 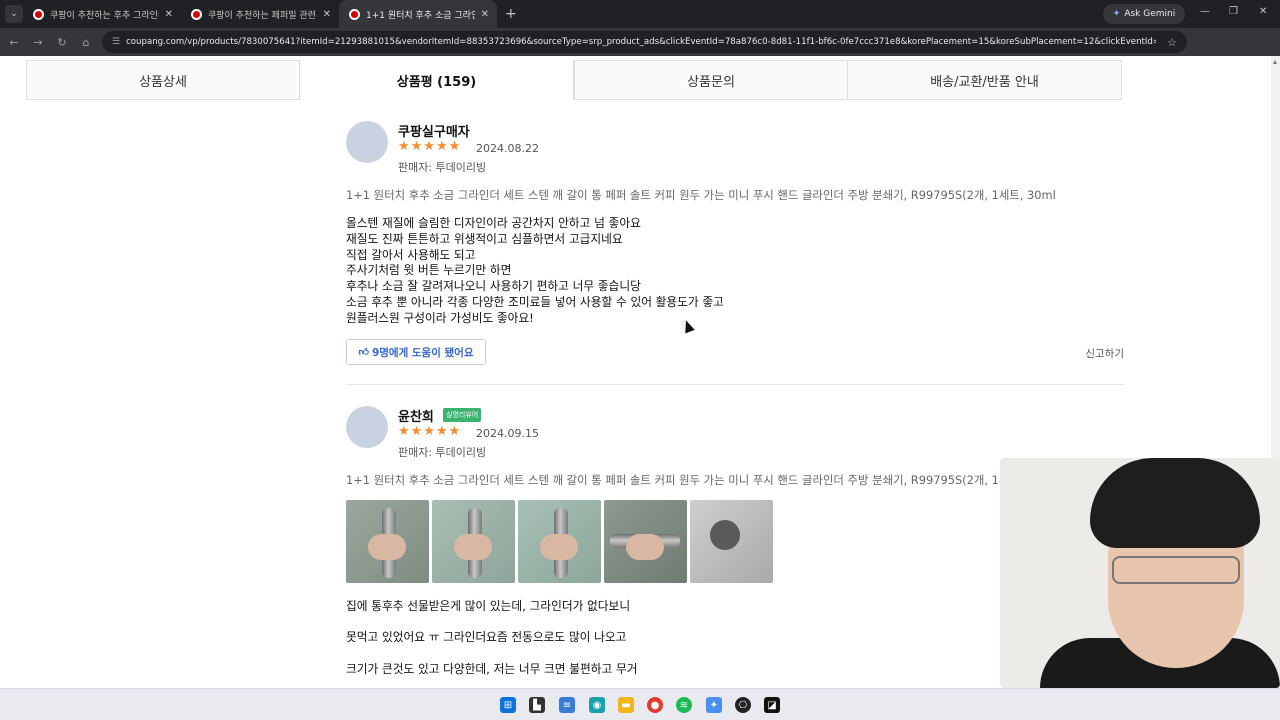 I want to click on tab-title: 1+1 원터치 후추 소금 그라인더, so click(x=420, y=15).